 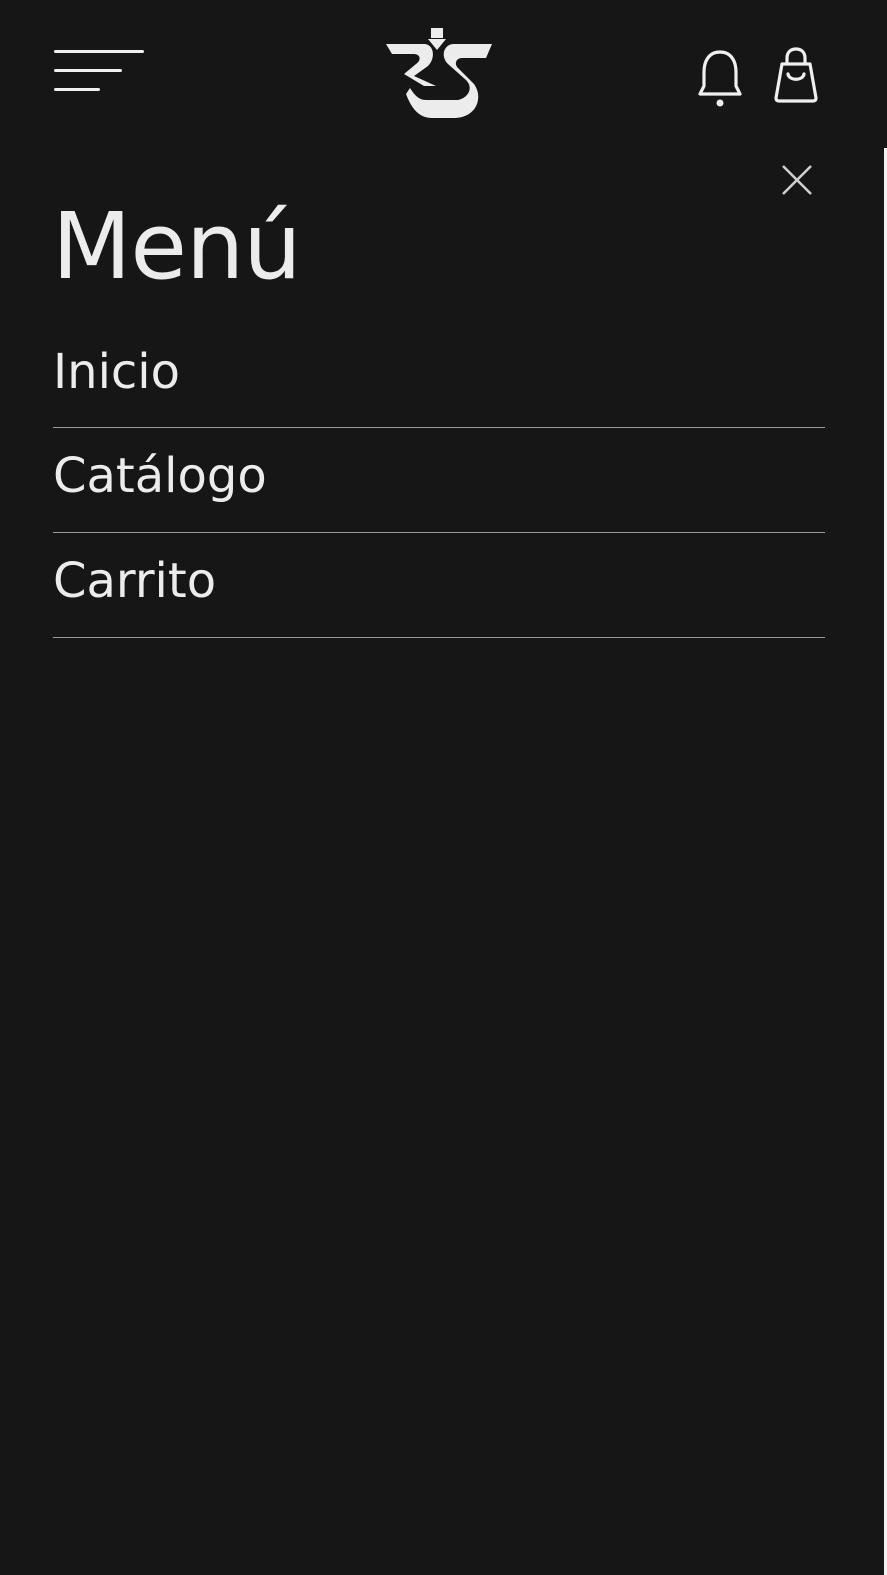 I want to click on menu-title: Menú, so click(x=177, y=246).